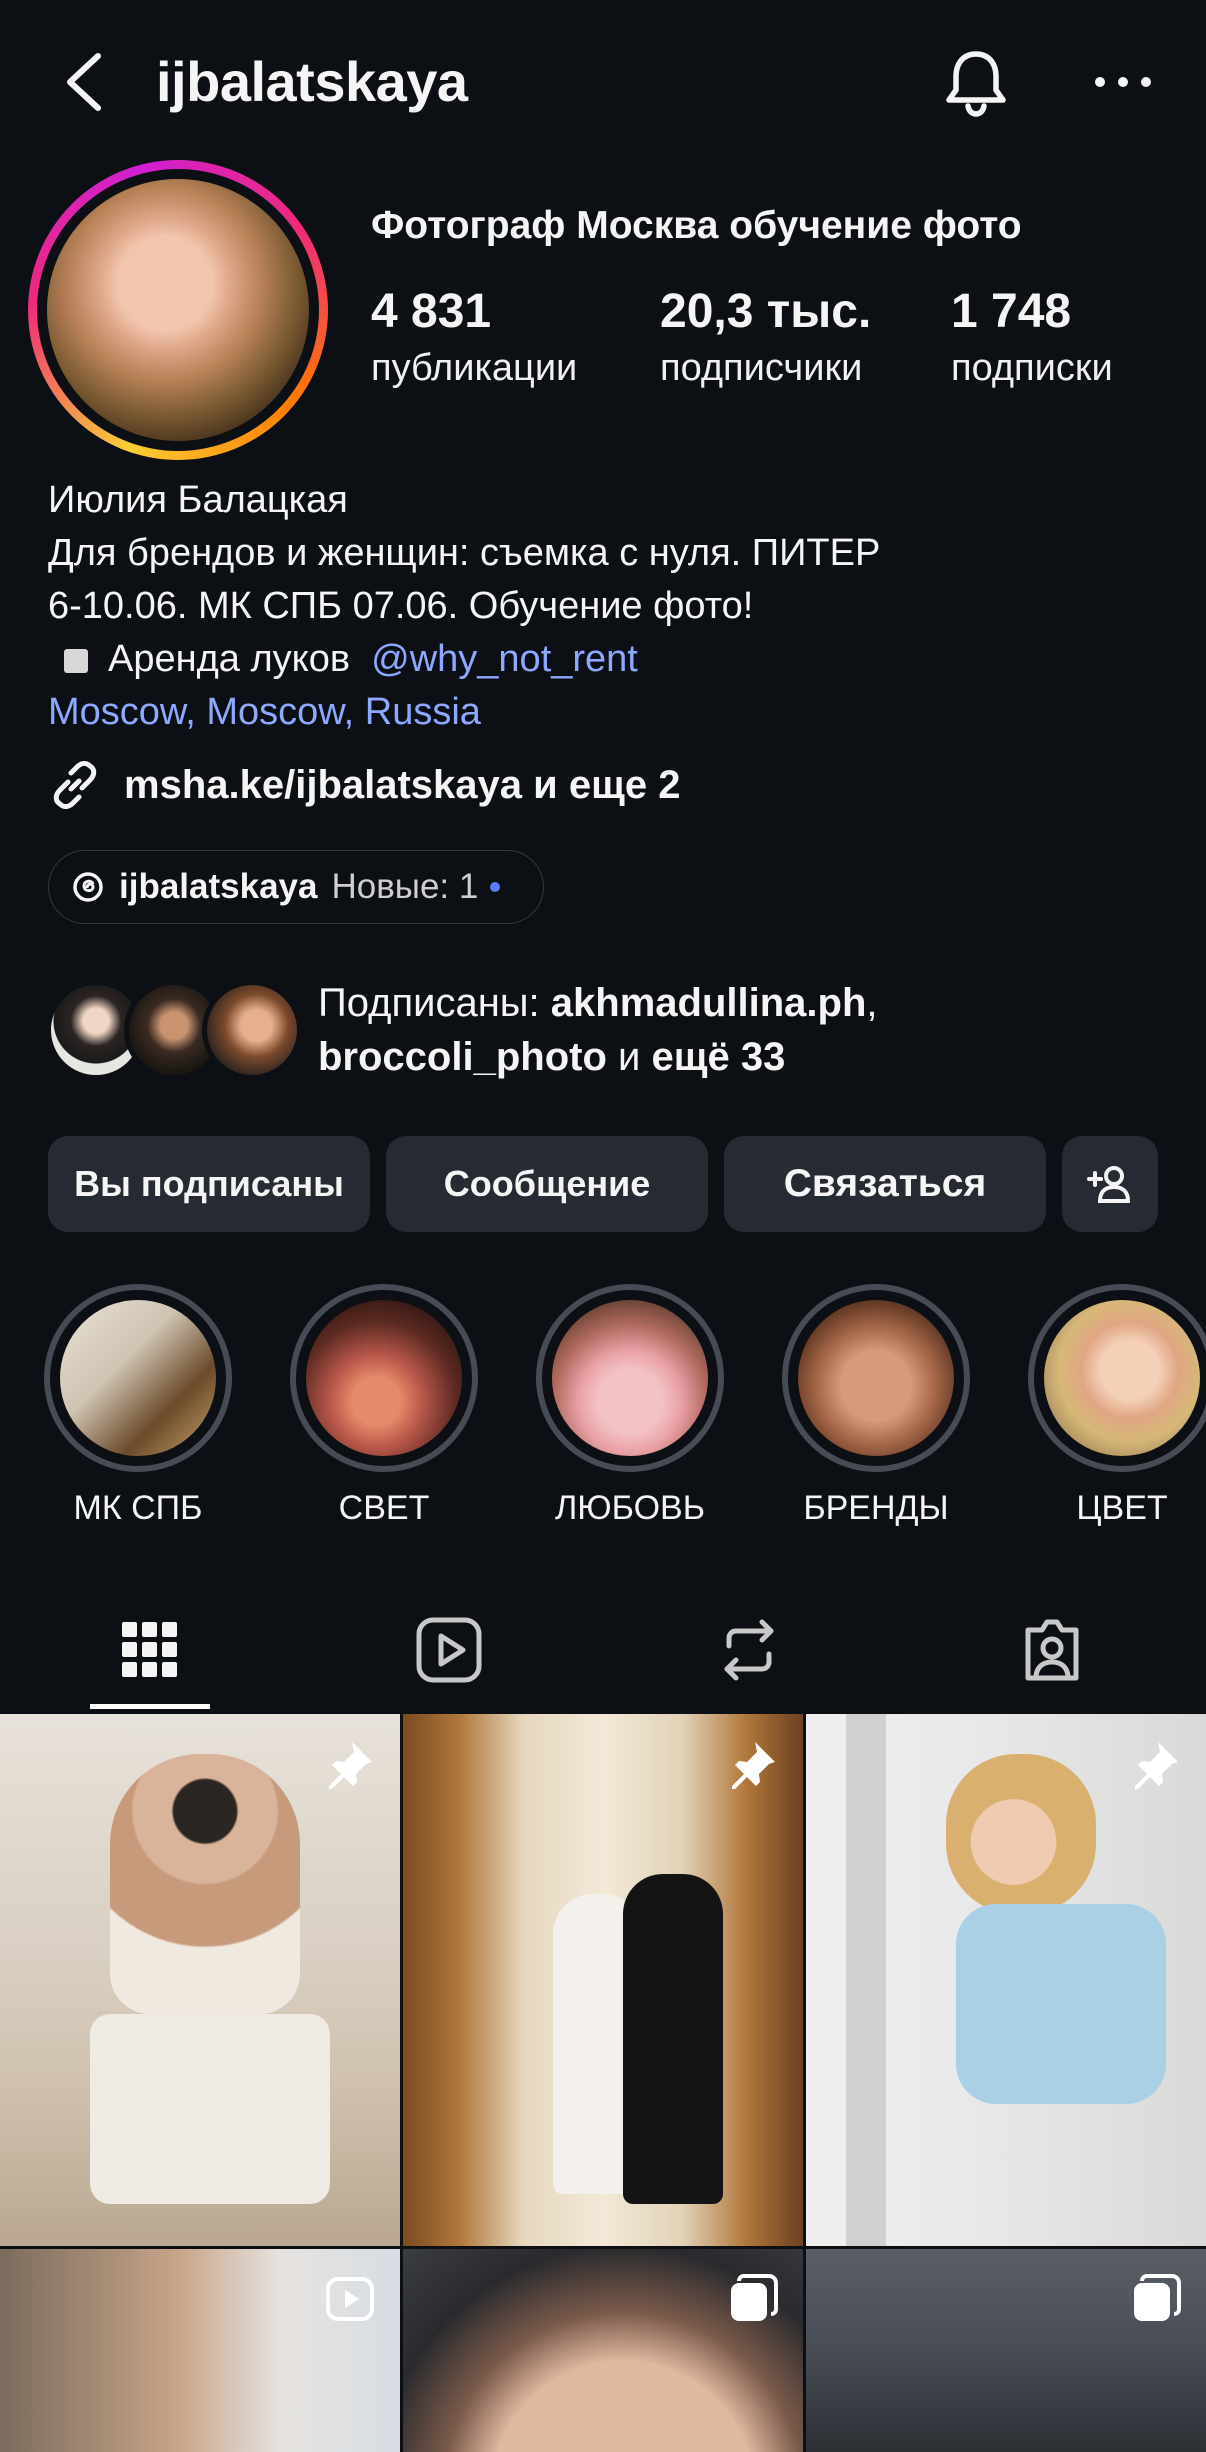 The image size is (1206, 2452). What do you see at coordinates (431, 311) in the screenshot?
I see `stat-posts-value: 4 831` at bounding box center [431, 311].